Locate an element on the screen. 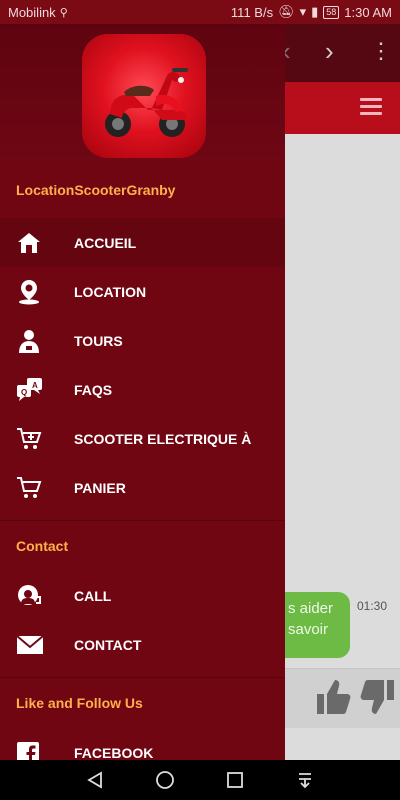 This screenshot has width=400, height=800. contact-section-title: Contact is located at coordinates (42, 546).